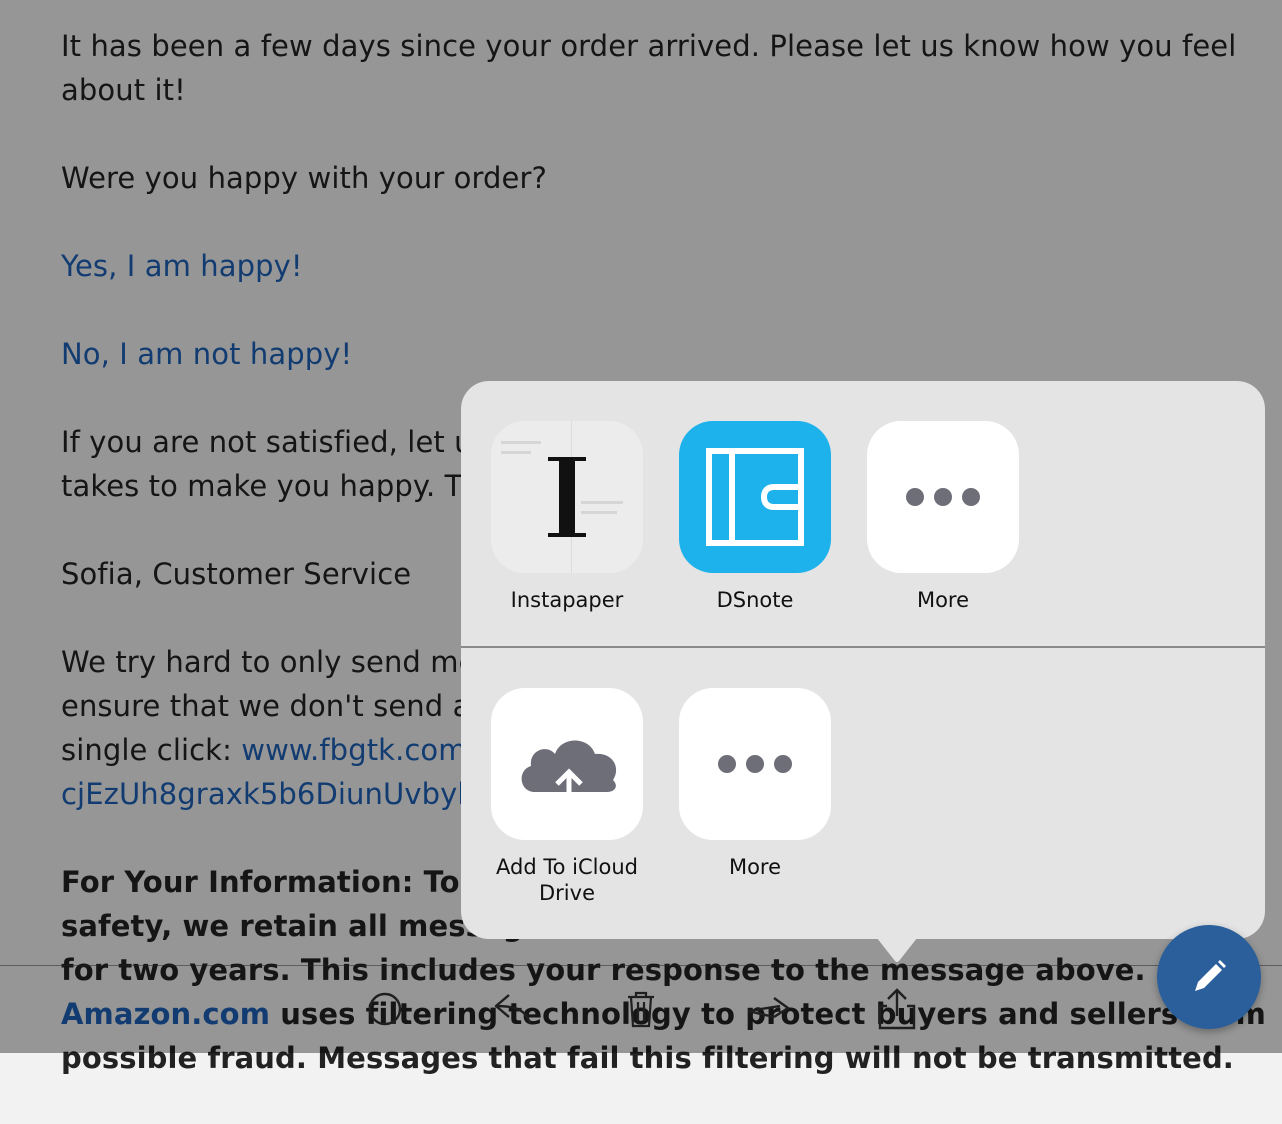 The width and height of the screenshot is (1282, 1124). Describe the element at coordinates (567, 497) in the screenshot. I see `instapaper-icon` at that location.